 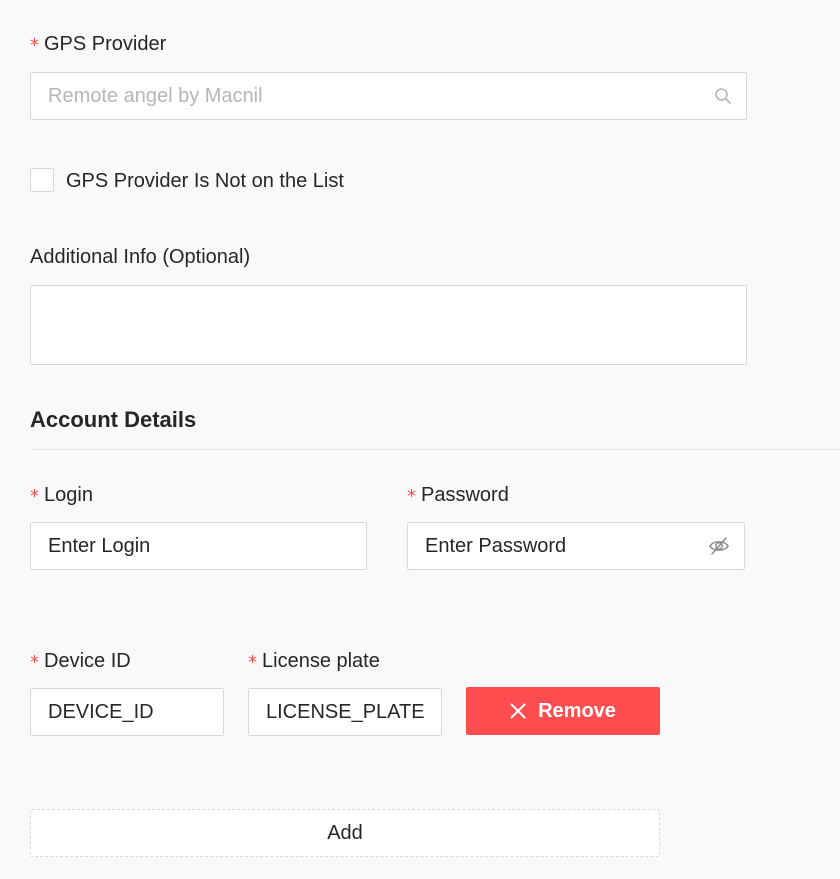 I want to click on remove-button: Remove, so click(x=563, y=711).